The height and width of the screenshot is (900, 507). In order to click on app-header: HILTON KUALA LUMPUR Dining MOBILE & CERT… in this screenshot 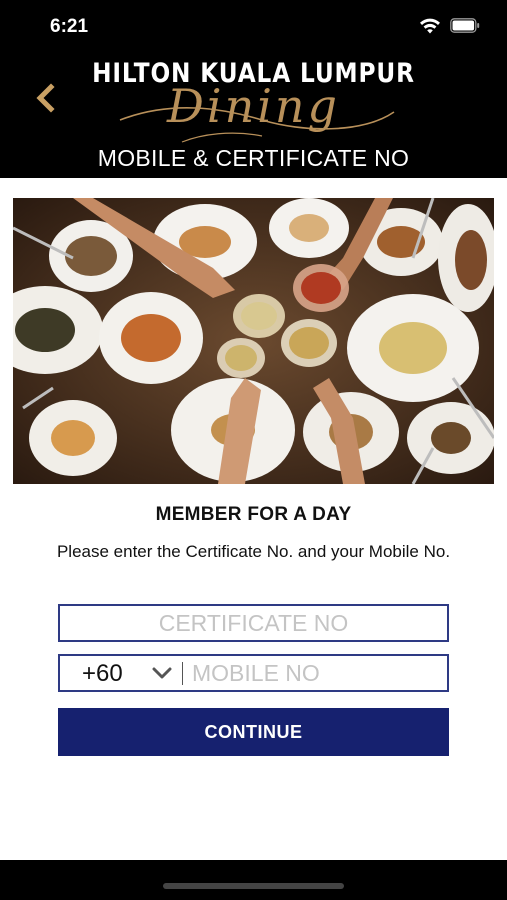, I will do `click(253, 115)`.